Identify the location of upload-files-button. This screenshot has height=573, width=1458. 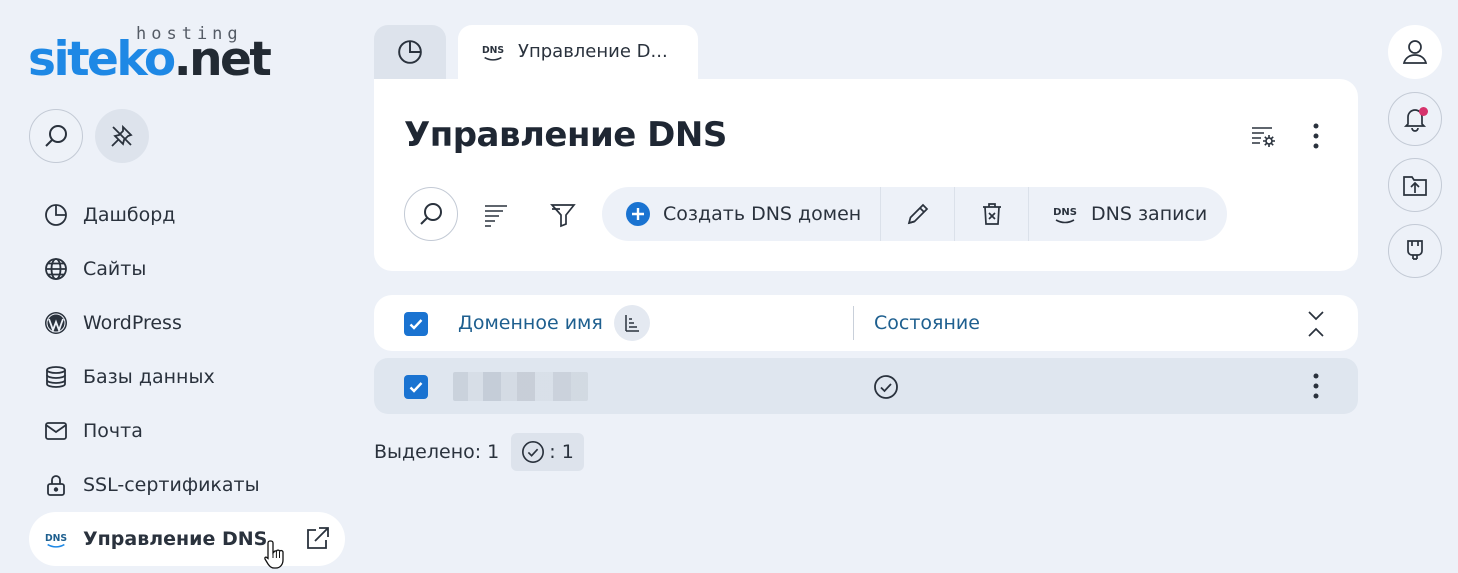
(1415, 185).